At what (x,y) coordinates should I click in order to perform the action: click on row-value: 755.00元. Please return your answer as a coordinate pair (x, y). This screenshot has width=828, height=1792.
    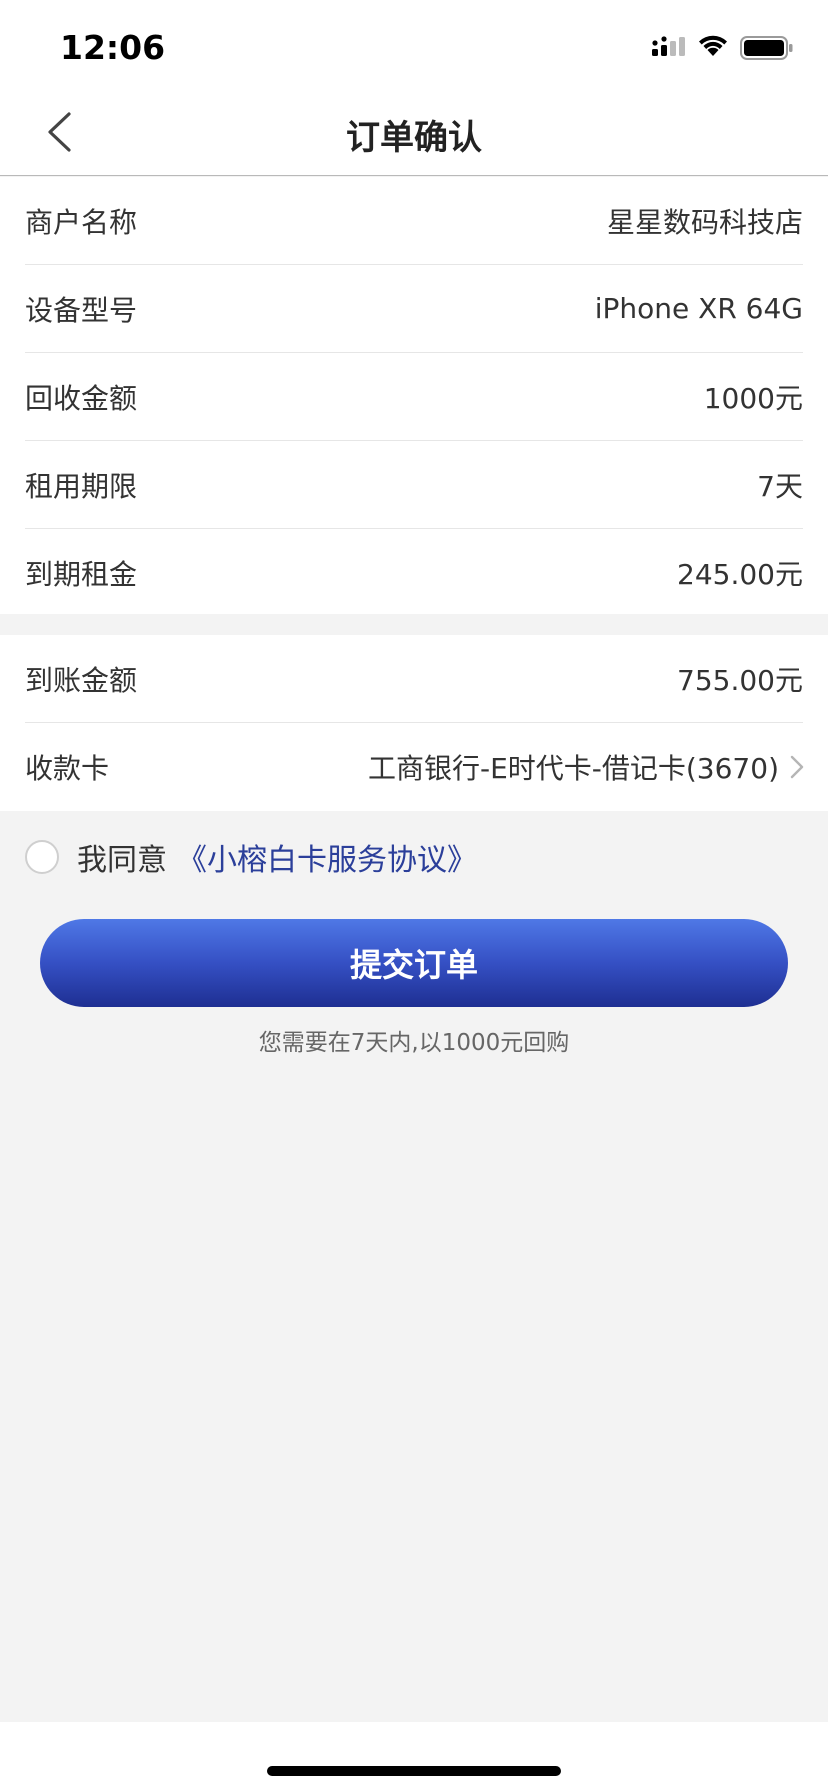
    Looking at the image, I should click on (740, 680).